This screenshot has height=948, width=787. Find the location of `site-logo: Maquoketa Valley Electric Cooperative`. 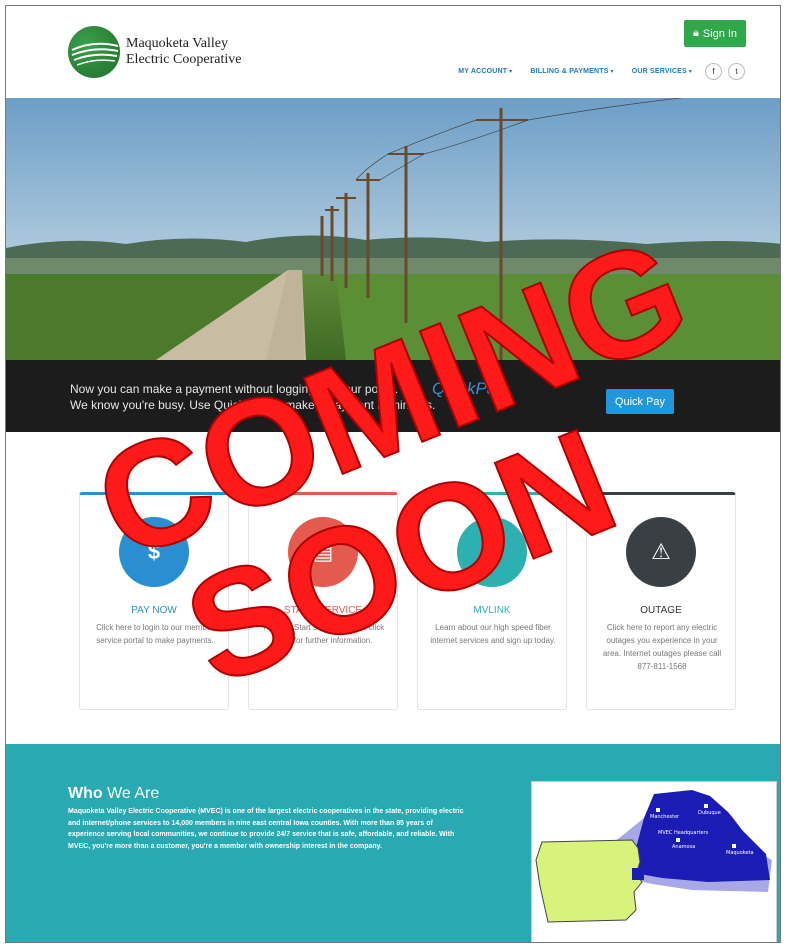

site-logo: Maquoketa Valley Electric Cooperative is located at coordinates (154, 52).